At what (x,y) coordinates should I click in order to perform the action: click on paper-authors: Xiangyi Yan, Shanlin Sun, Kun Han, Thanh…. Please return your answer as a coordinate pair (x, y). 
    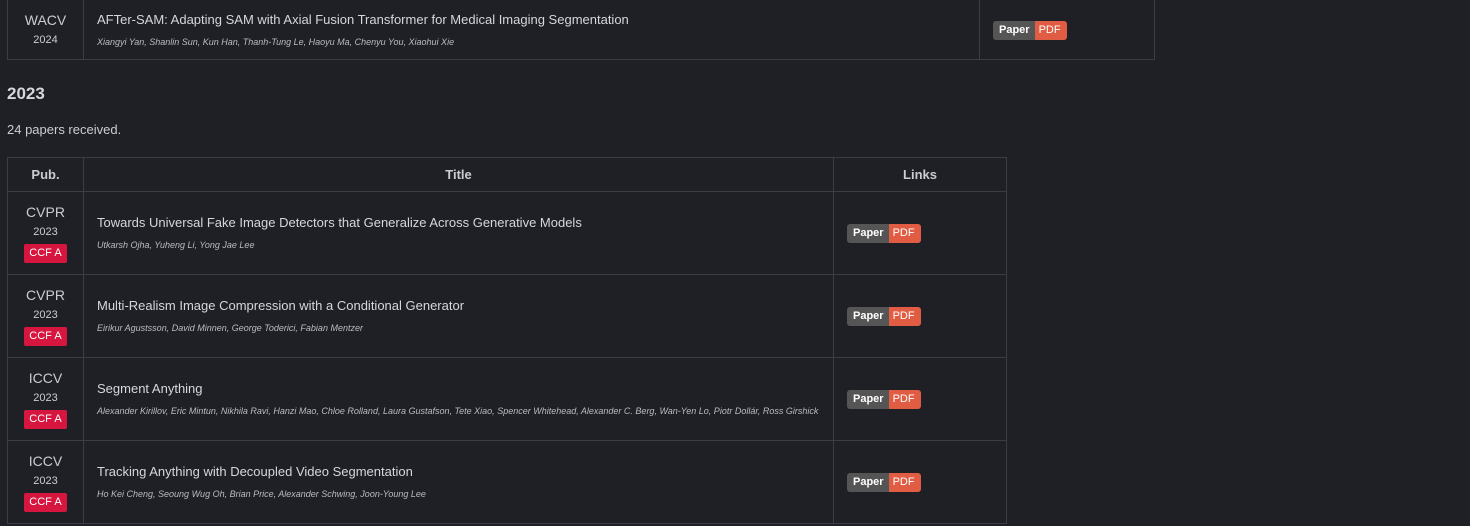
    Looking at the image, I should click on (276, 41).